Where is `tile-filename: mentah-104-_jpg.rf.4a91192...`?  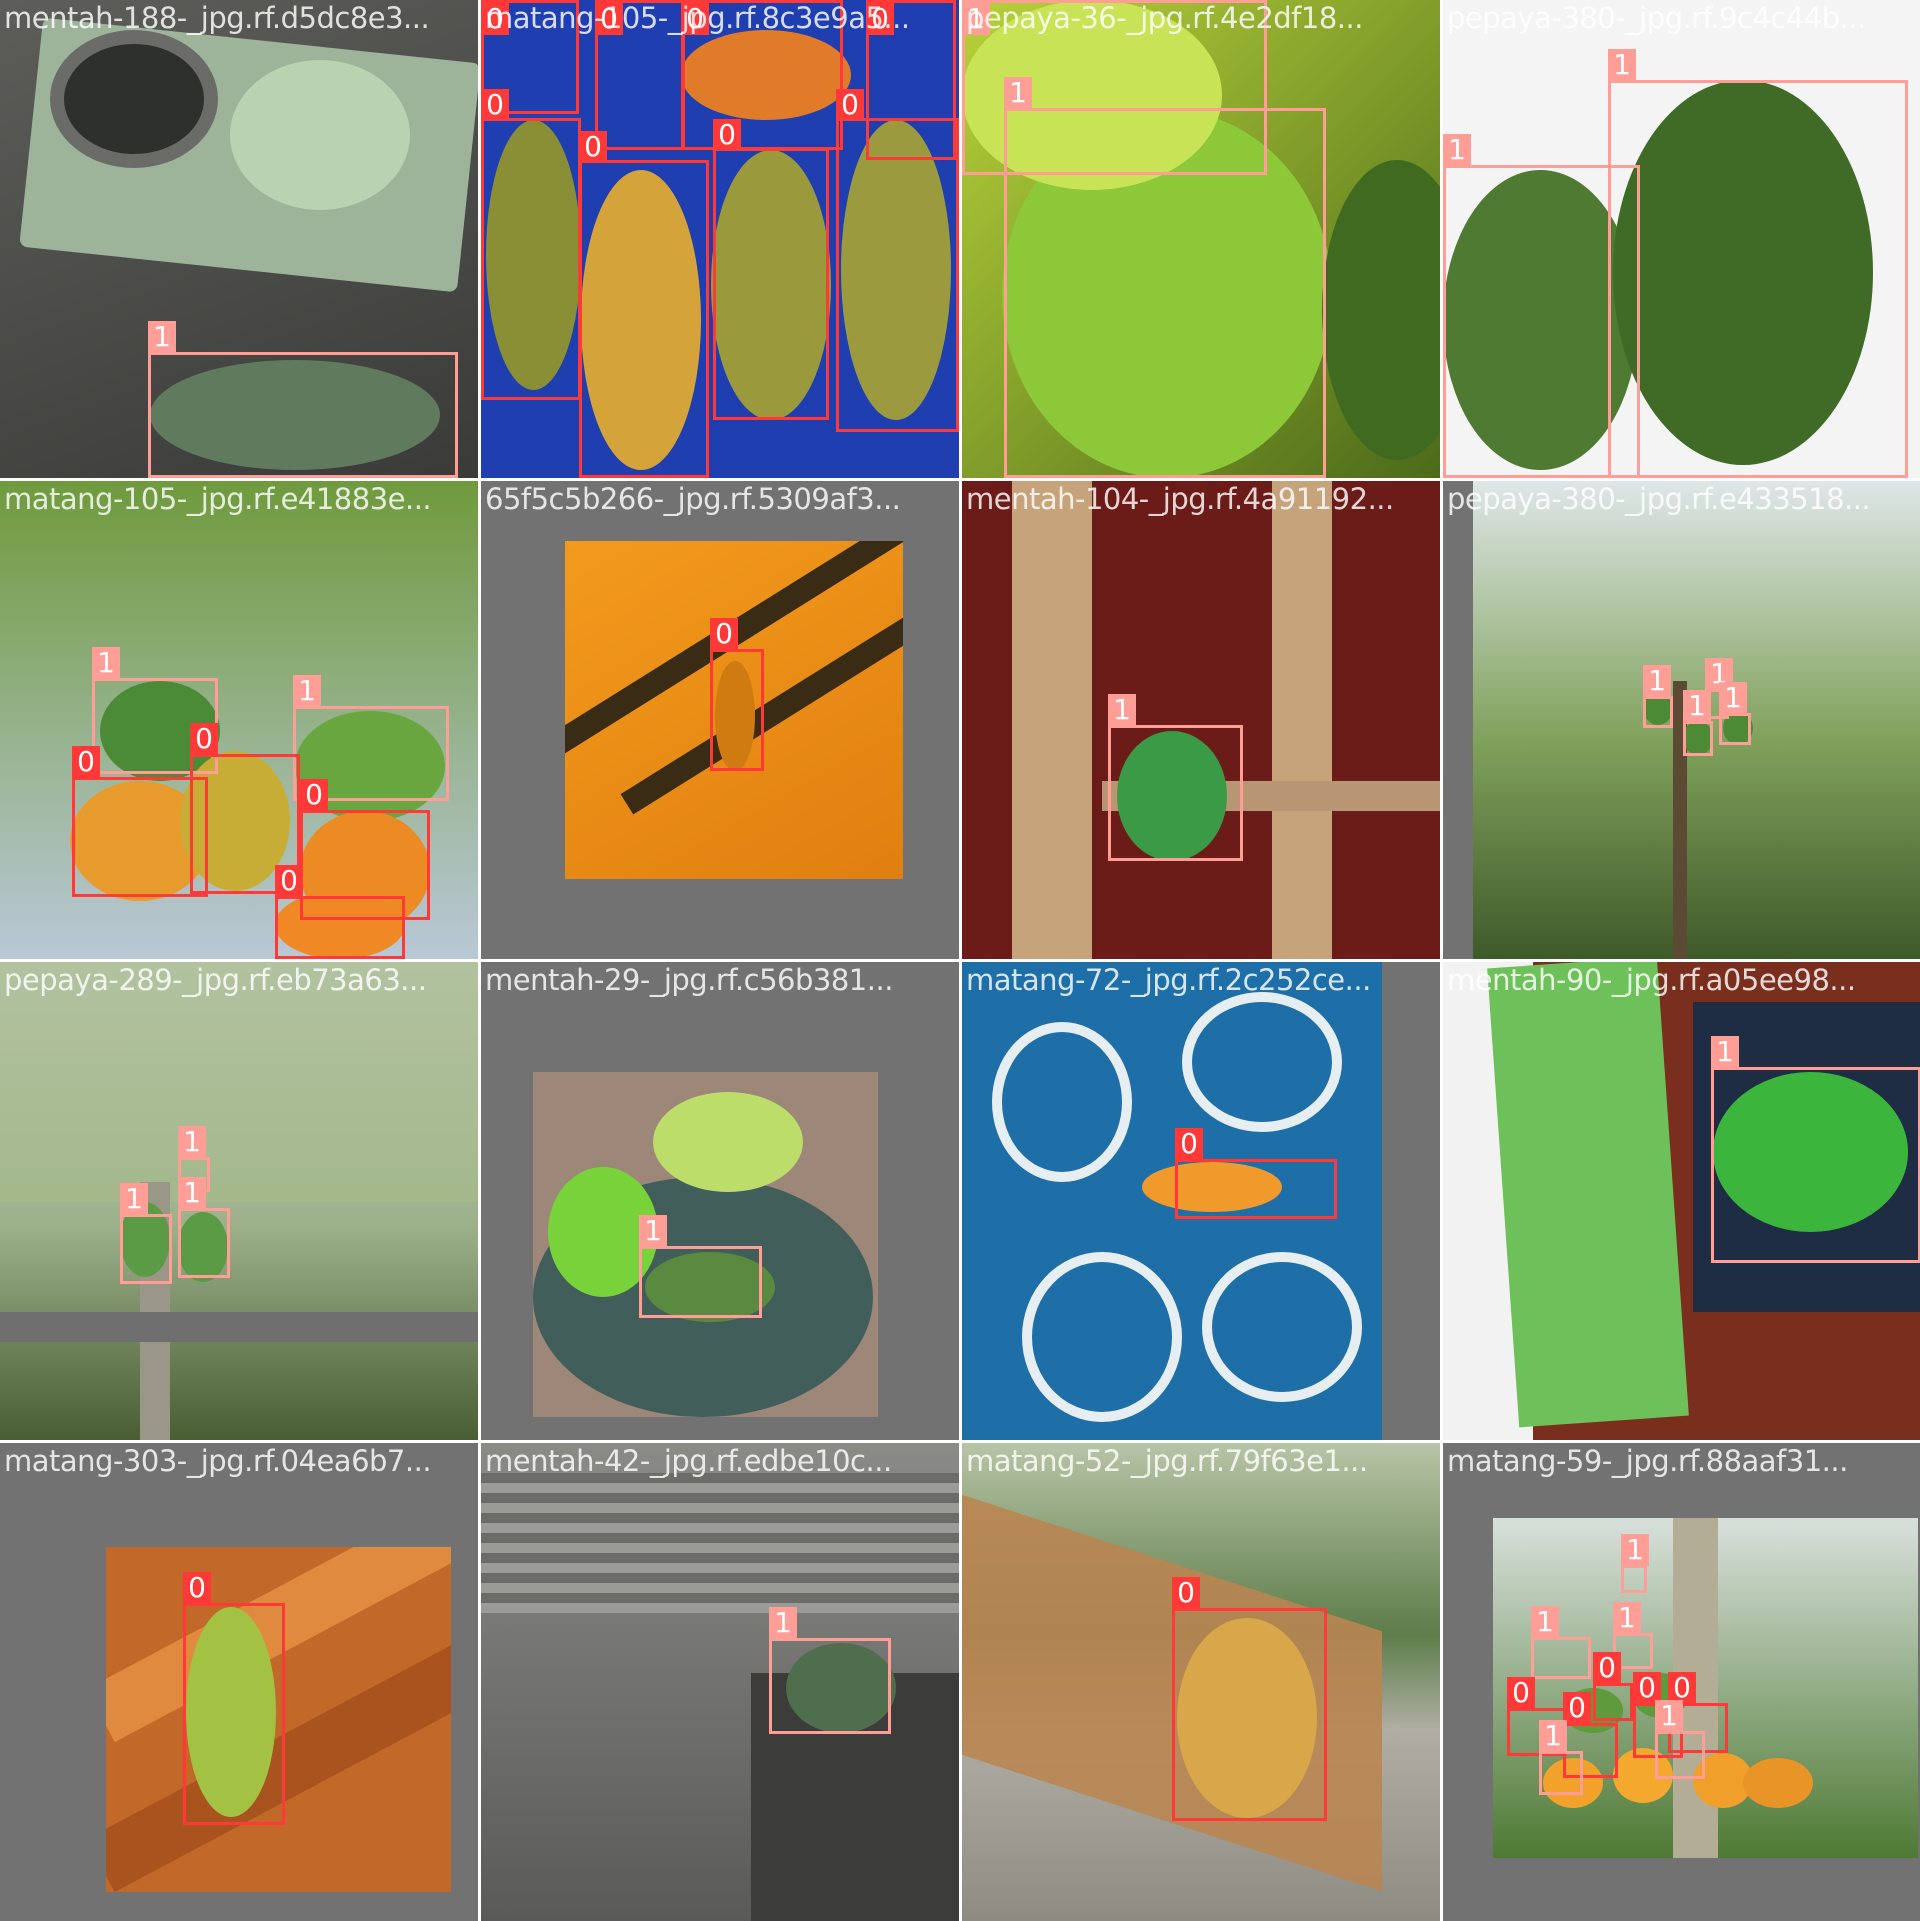
tile-filename: mentah-104-_jpg.rf.4a91192... is located at coordinates (1180, 499).